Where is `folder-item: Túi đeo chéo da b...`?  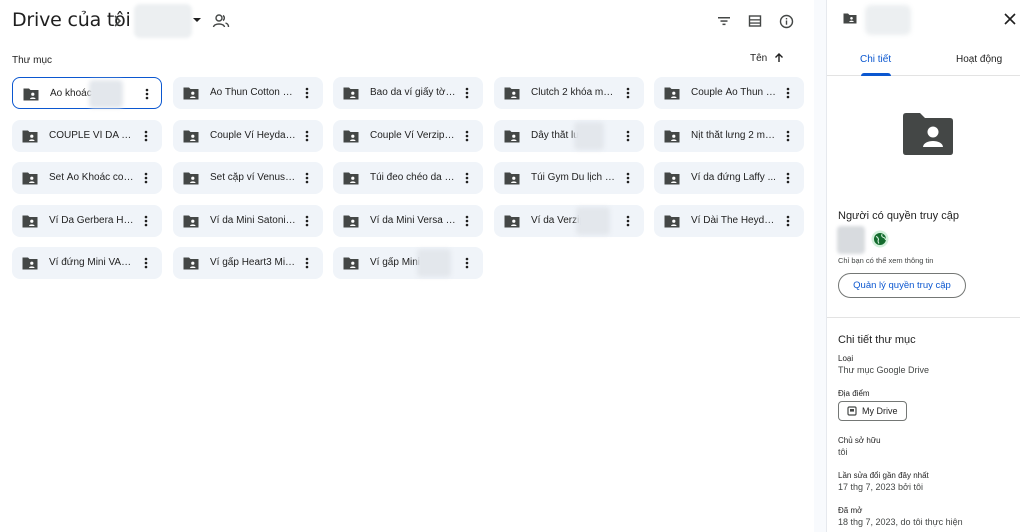
folder-item: Túi đeo chéo da b... is located at coordinates (408, 178).